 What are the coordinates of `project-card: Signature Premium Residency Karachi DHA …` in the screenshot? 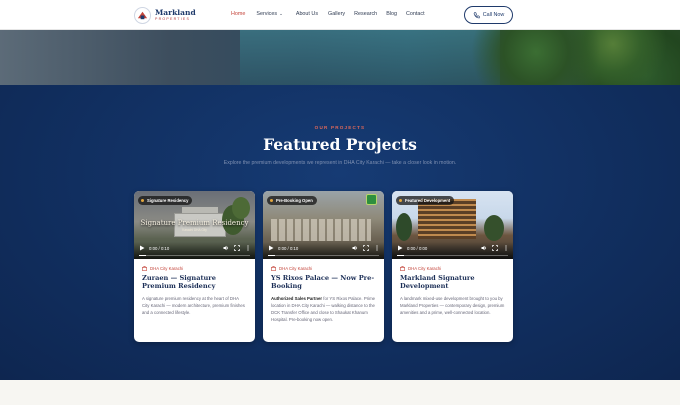 It's located at (194, 266).